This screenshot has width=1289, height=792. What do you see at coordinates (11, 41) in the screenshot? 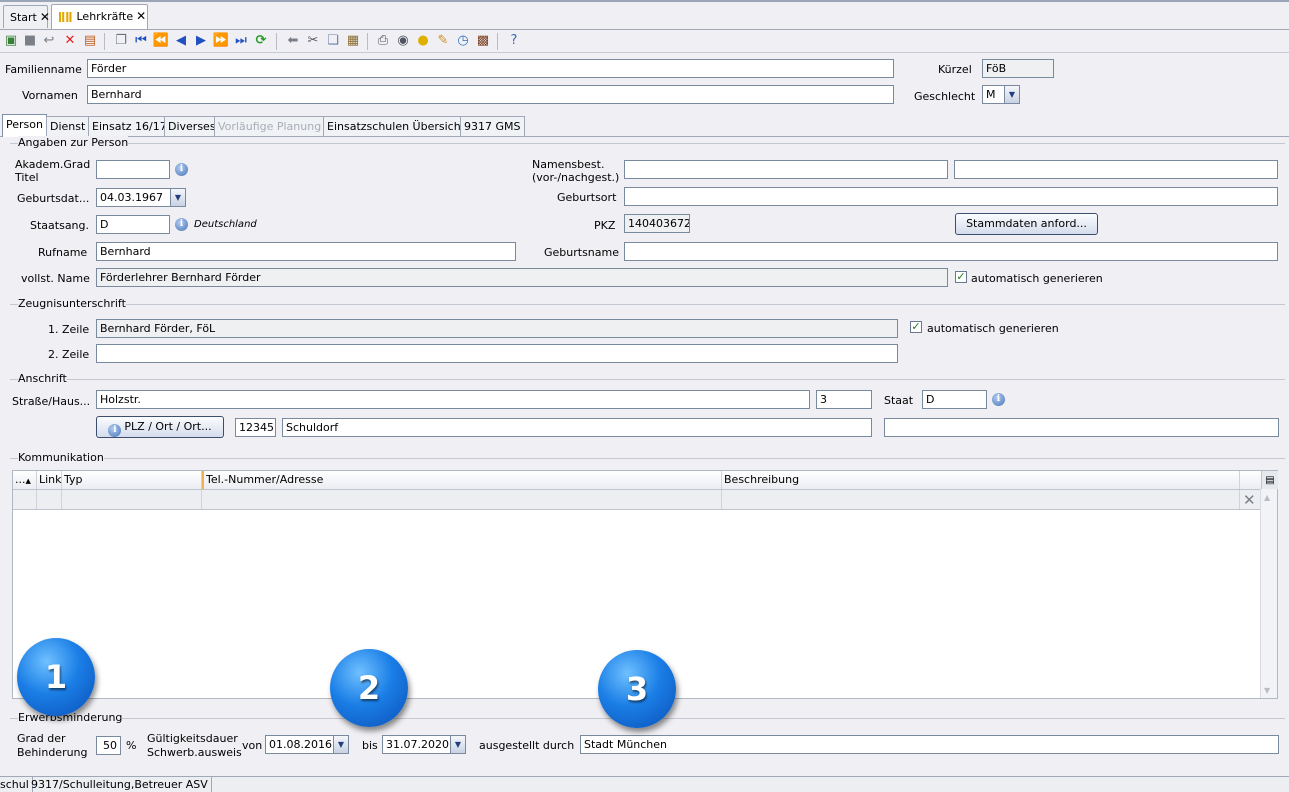
I see `new-record-icon: ▣` at bounding box center [11, 41].